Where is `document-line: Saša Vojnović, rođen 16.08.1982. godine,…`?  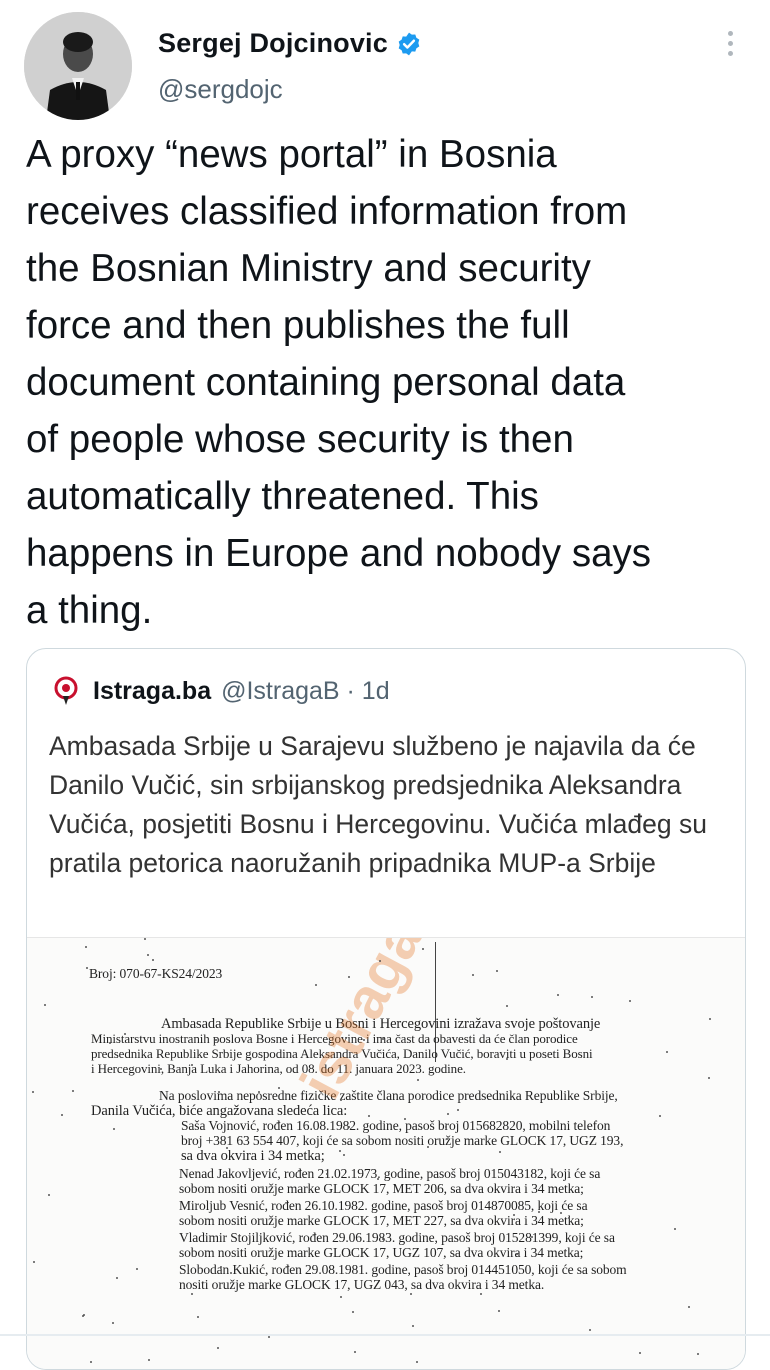
document-line: Saša Vojnović, rođen 16.08.1982. godine,… is located at coordinates (396, 1125).